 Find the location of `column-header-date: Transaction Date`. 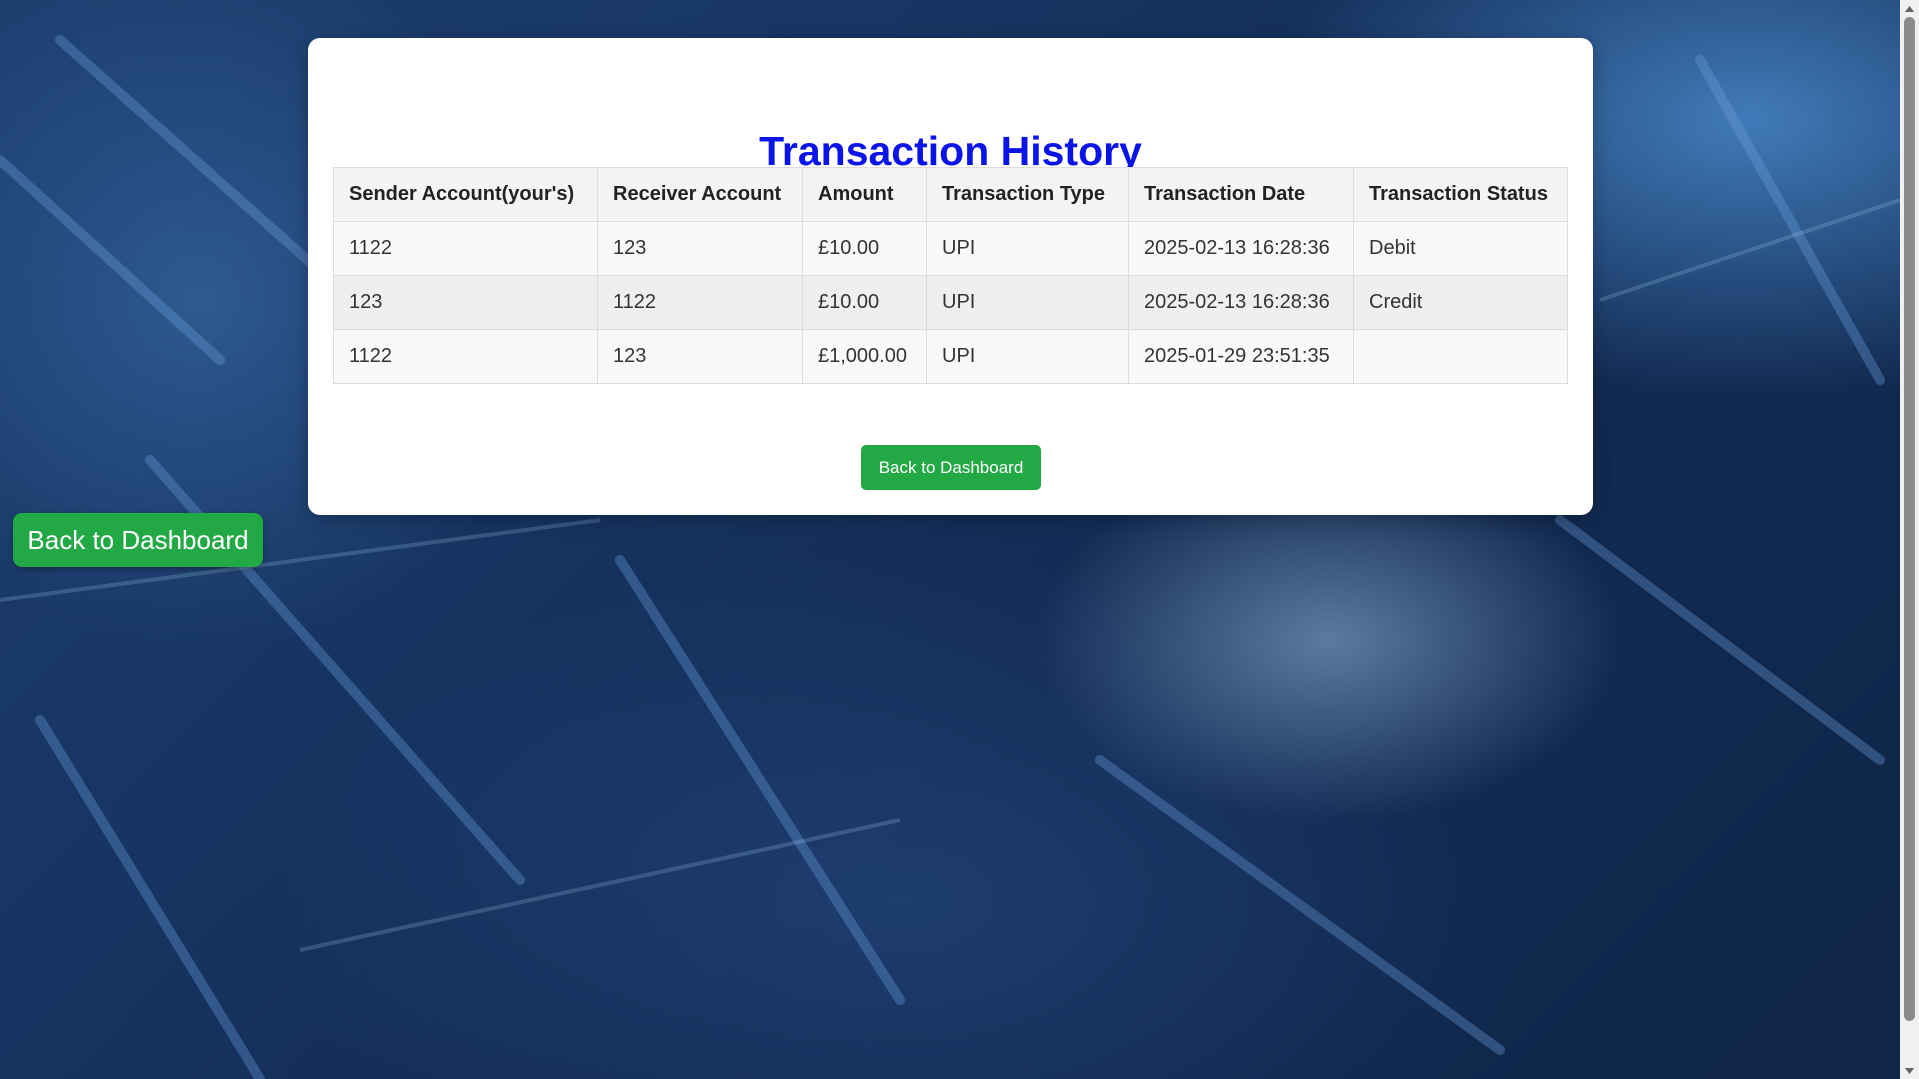

column-header-date: Transaction Date is located at coordinates (1241, 194).